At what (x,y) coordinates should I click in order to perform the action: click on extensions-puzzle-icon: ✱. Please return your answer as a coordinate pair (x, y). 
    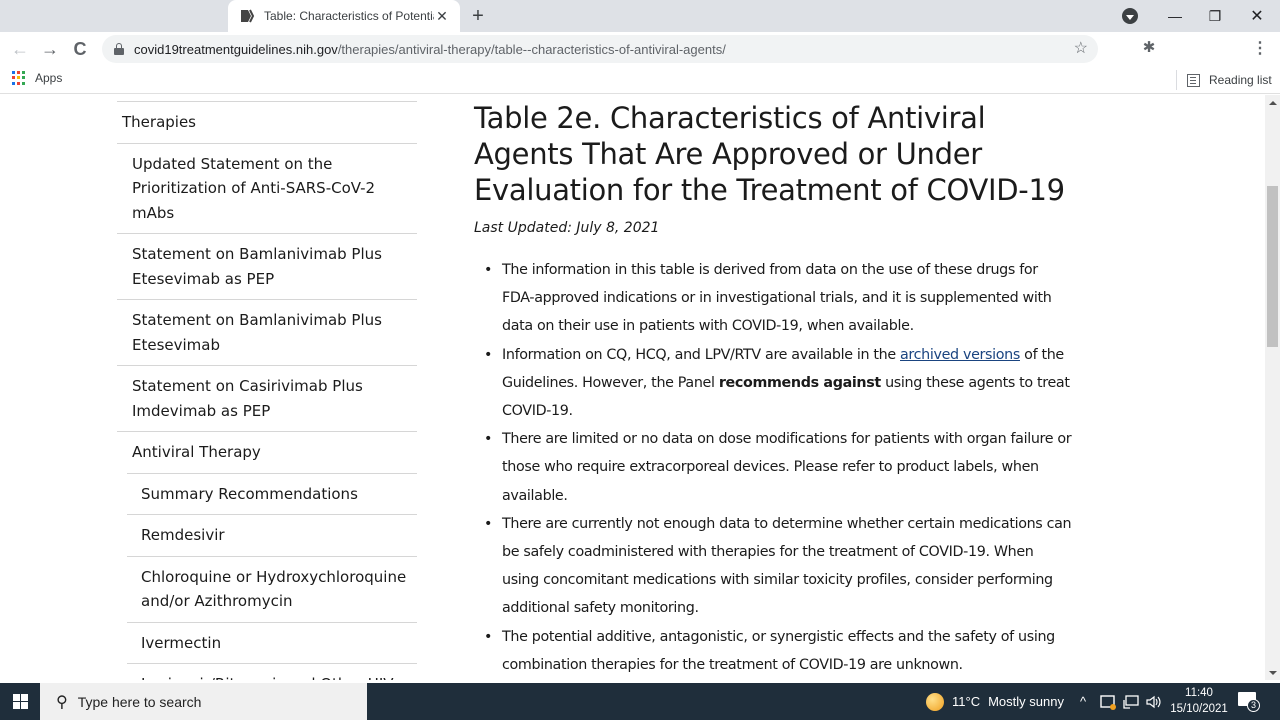
    Looking at the image, I should click on (1149, 47).